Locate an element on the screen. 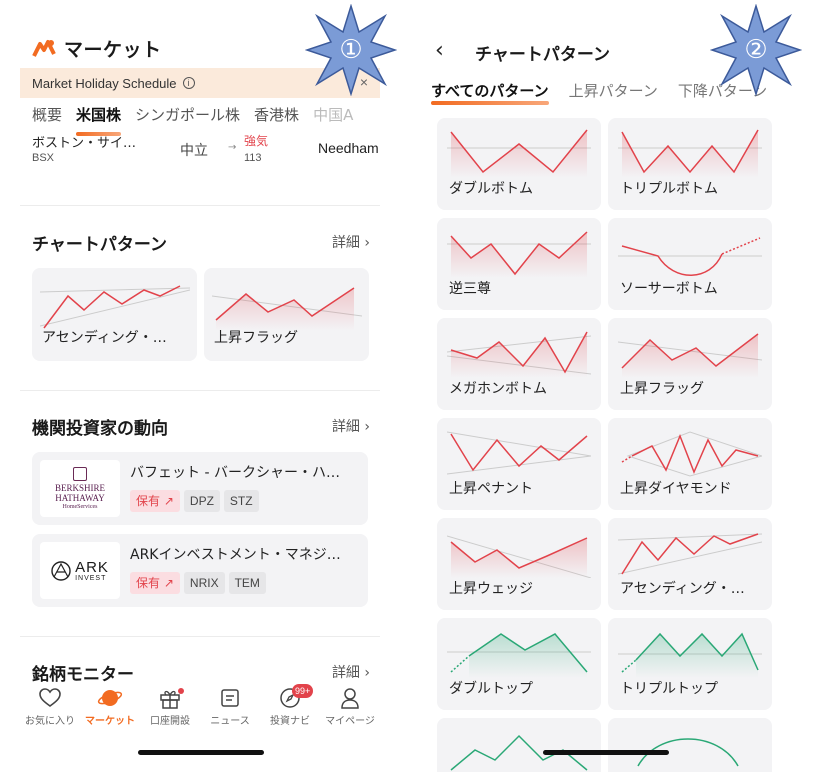  pattern-label: ダブルボトム is located at coordinates (491, 189).